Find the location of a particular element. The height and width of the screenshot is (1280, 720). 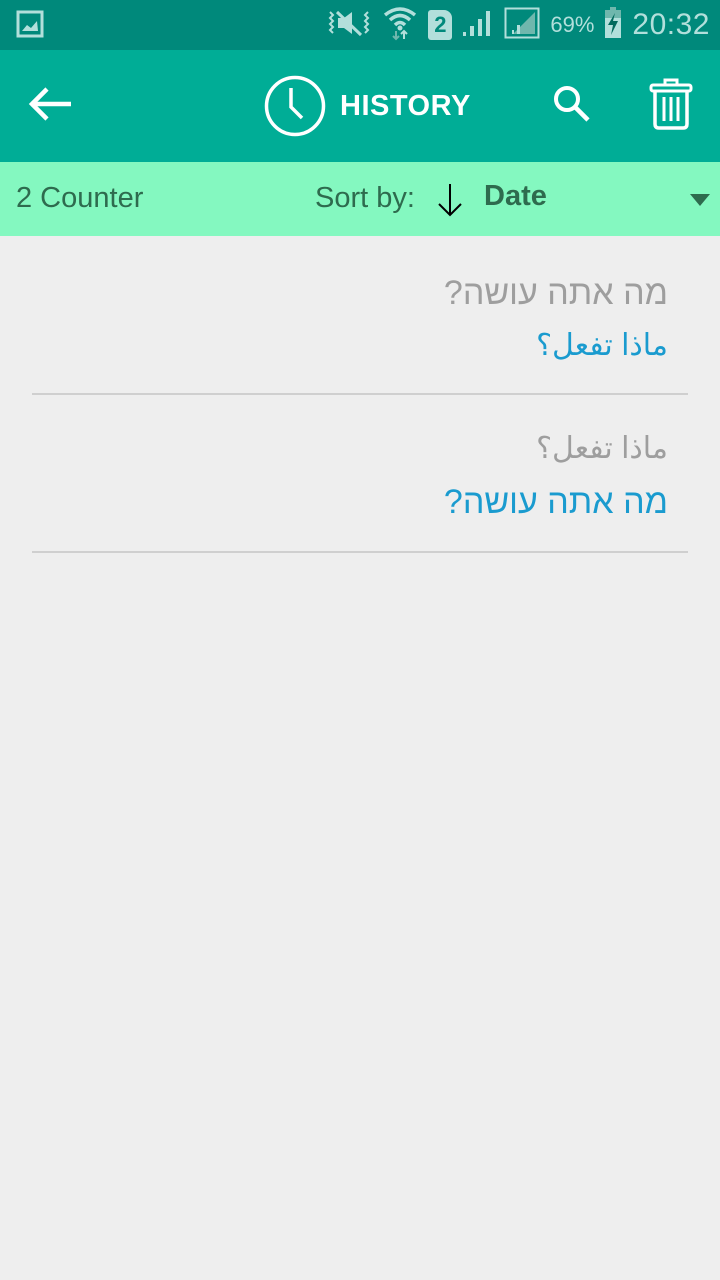

app-toolbar: HISTORY is located at coordinates (360, 106).